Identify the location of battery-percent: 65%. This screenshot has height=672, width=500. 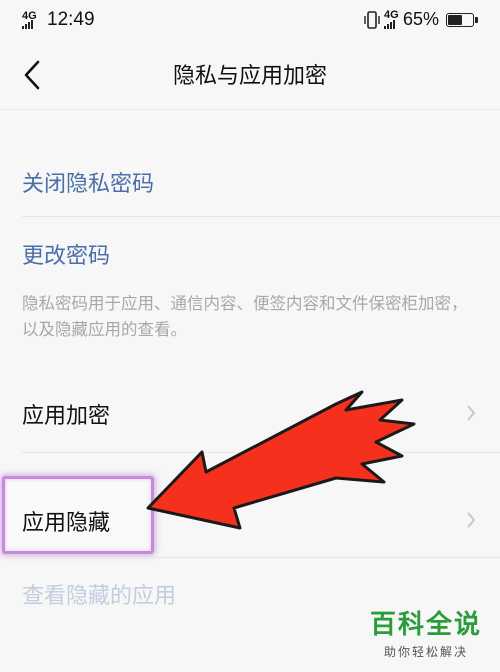
(421, 19).